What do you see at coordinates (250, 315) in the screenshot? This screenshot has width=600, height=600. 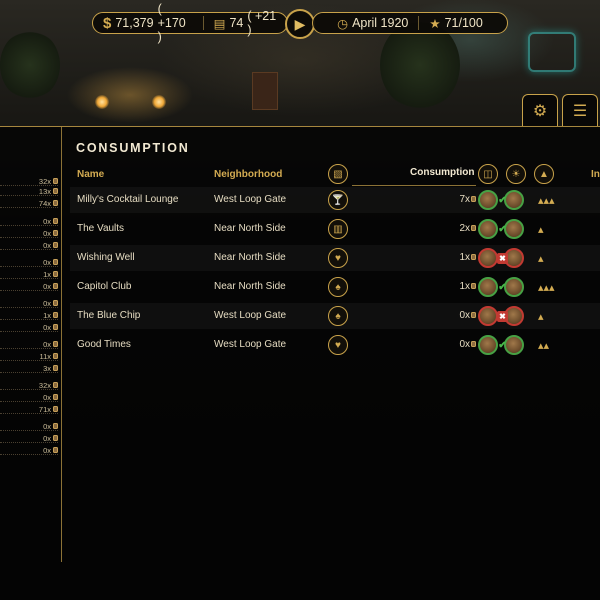 I see `venue-neighborhood: West Loop Gate` at bounding box center [250, 315].